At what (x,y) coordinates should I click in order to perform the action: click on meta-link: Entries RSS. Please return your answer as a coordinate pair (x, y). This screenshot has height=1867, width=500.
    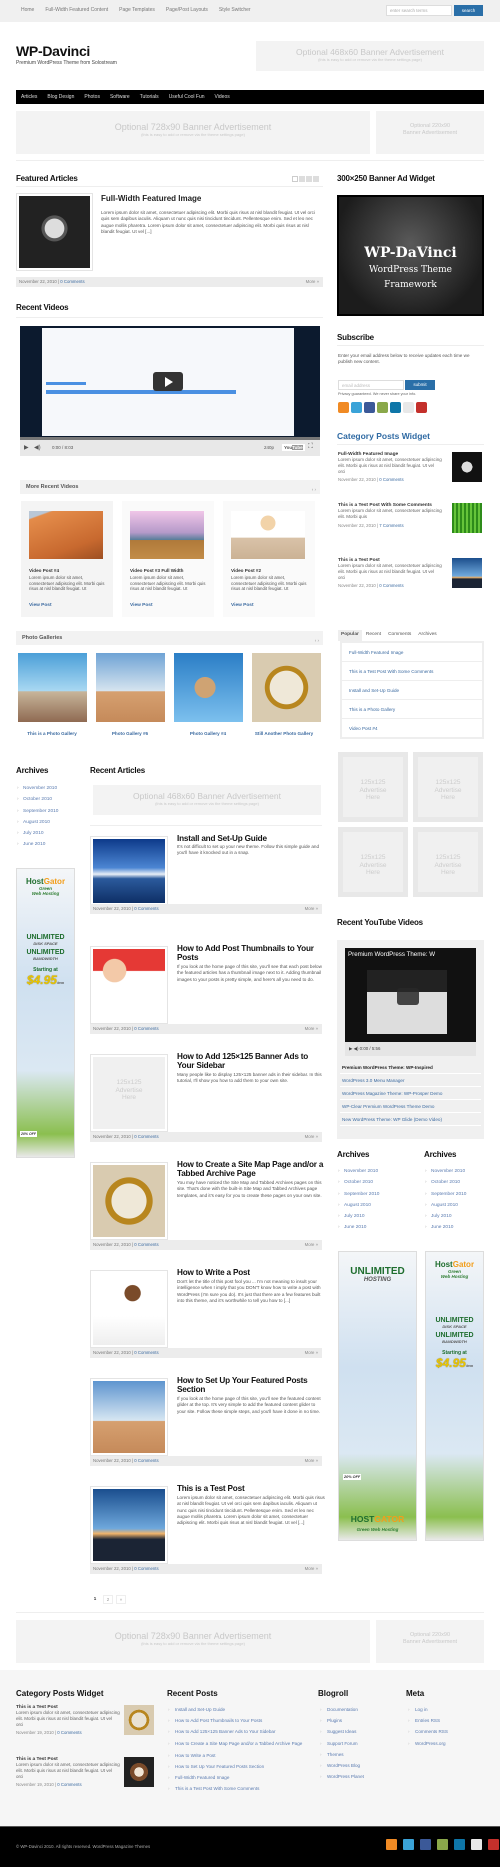
    Looking at the image, I should click on (428, 1720).